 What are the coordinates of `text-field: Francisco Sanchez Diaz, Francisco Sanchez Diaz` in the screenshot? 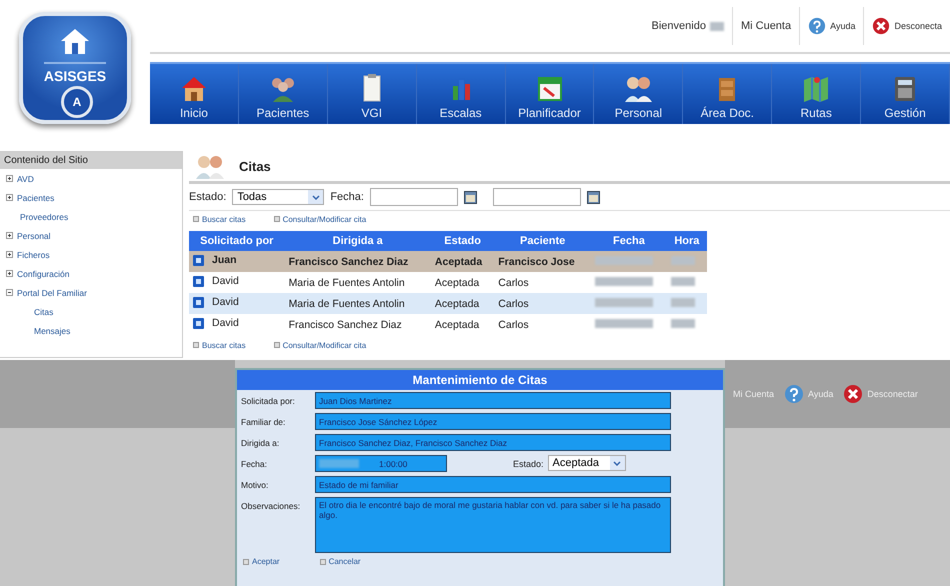 It's located at (493, 442).